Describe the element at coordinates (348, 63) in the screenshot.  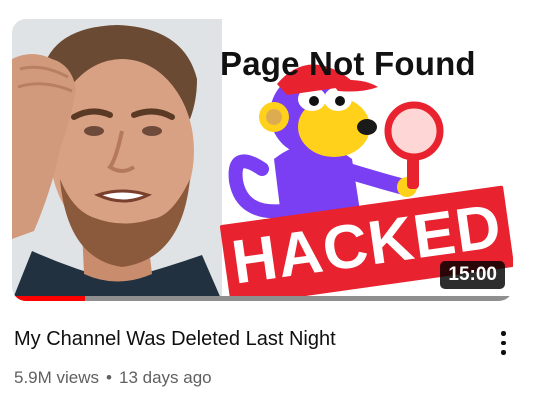
I see `thumbnail-headline: Page Not Found` at that location.